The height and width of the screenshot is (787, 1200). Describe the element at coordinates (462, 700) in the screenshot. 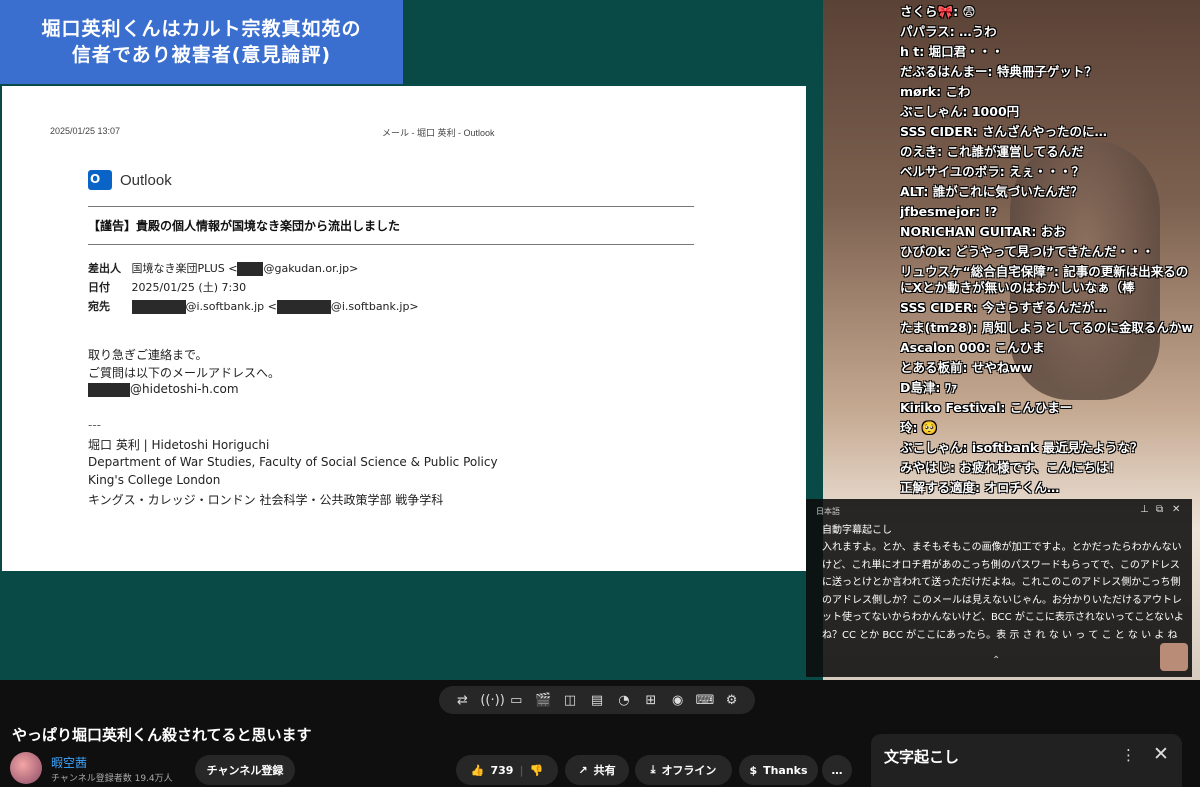

I see `loop-icon: ⇄` at that location.